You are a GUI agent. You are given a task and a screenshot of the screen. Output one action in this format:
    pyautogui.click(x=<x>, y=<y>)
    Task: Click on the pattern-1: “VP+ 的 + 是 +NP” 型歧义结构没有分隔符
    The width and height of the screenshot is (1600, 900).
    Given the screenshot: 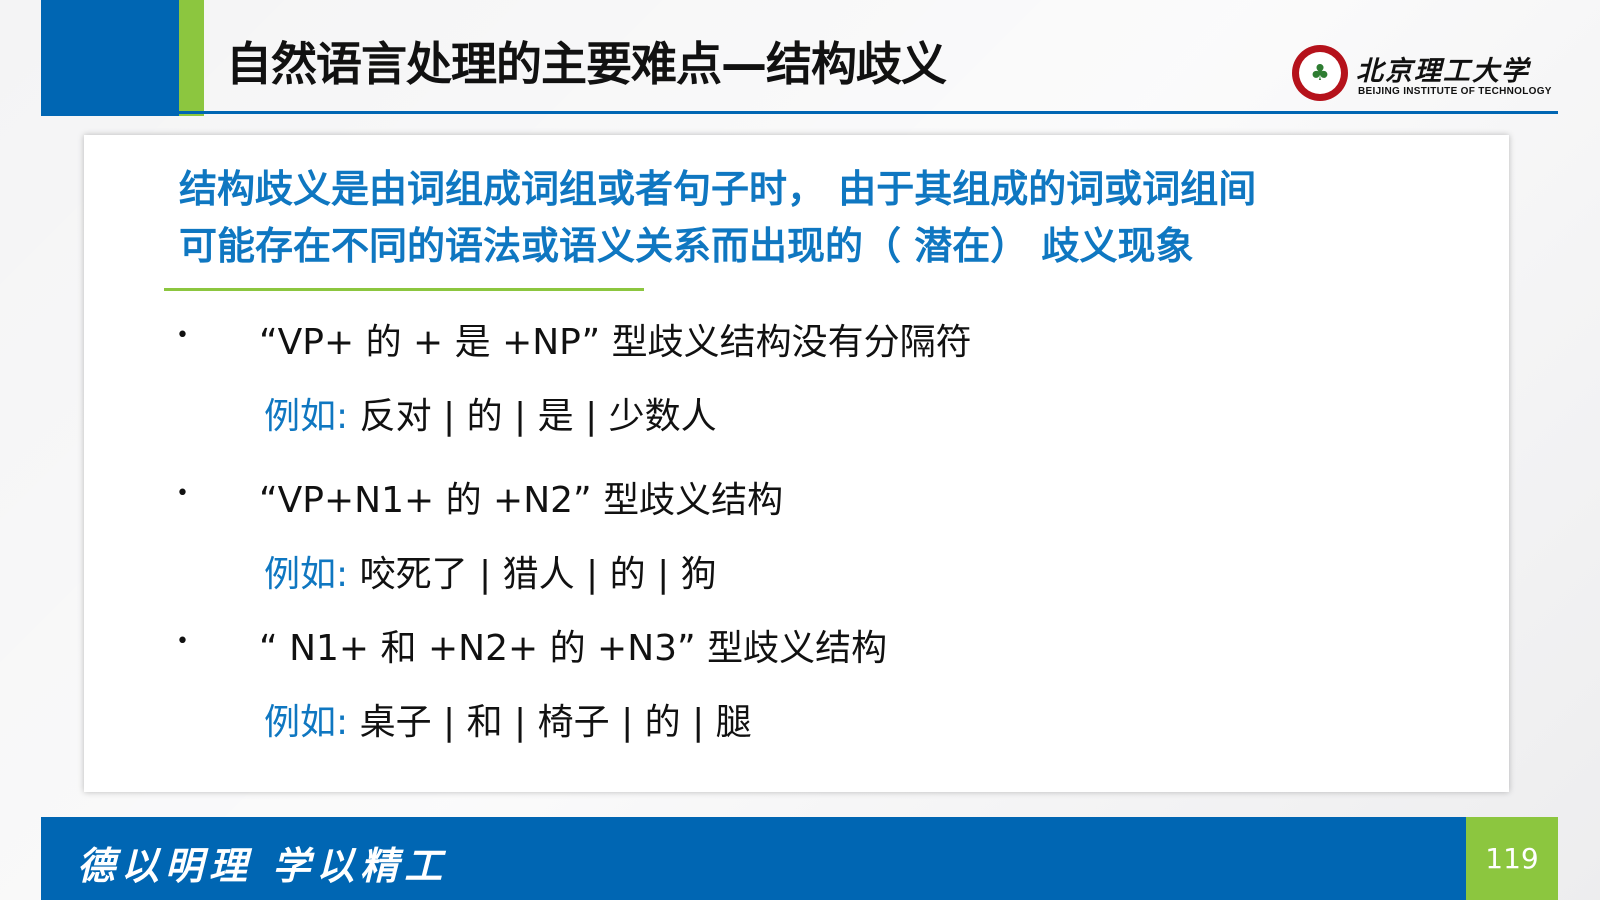 What is the action you would take?
    pyautogui.click(x=615, y=342)
    